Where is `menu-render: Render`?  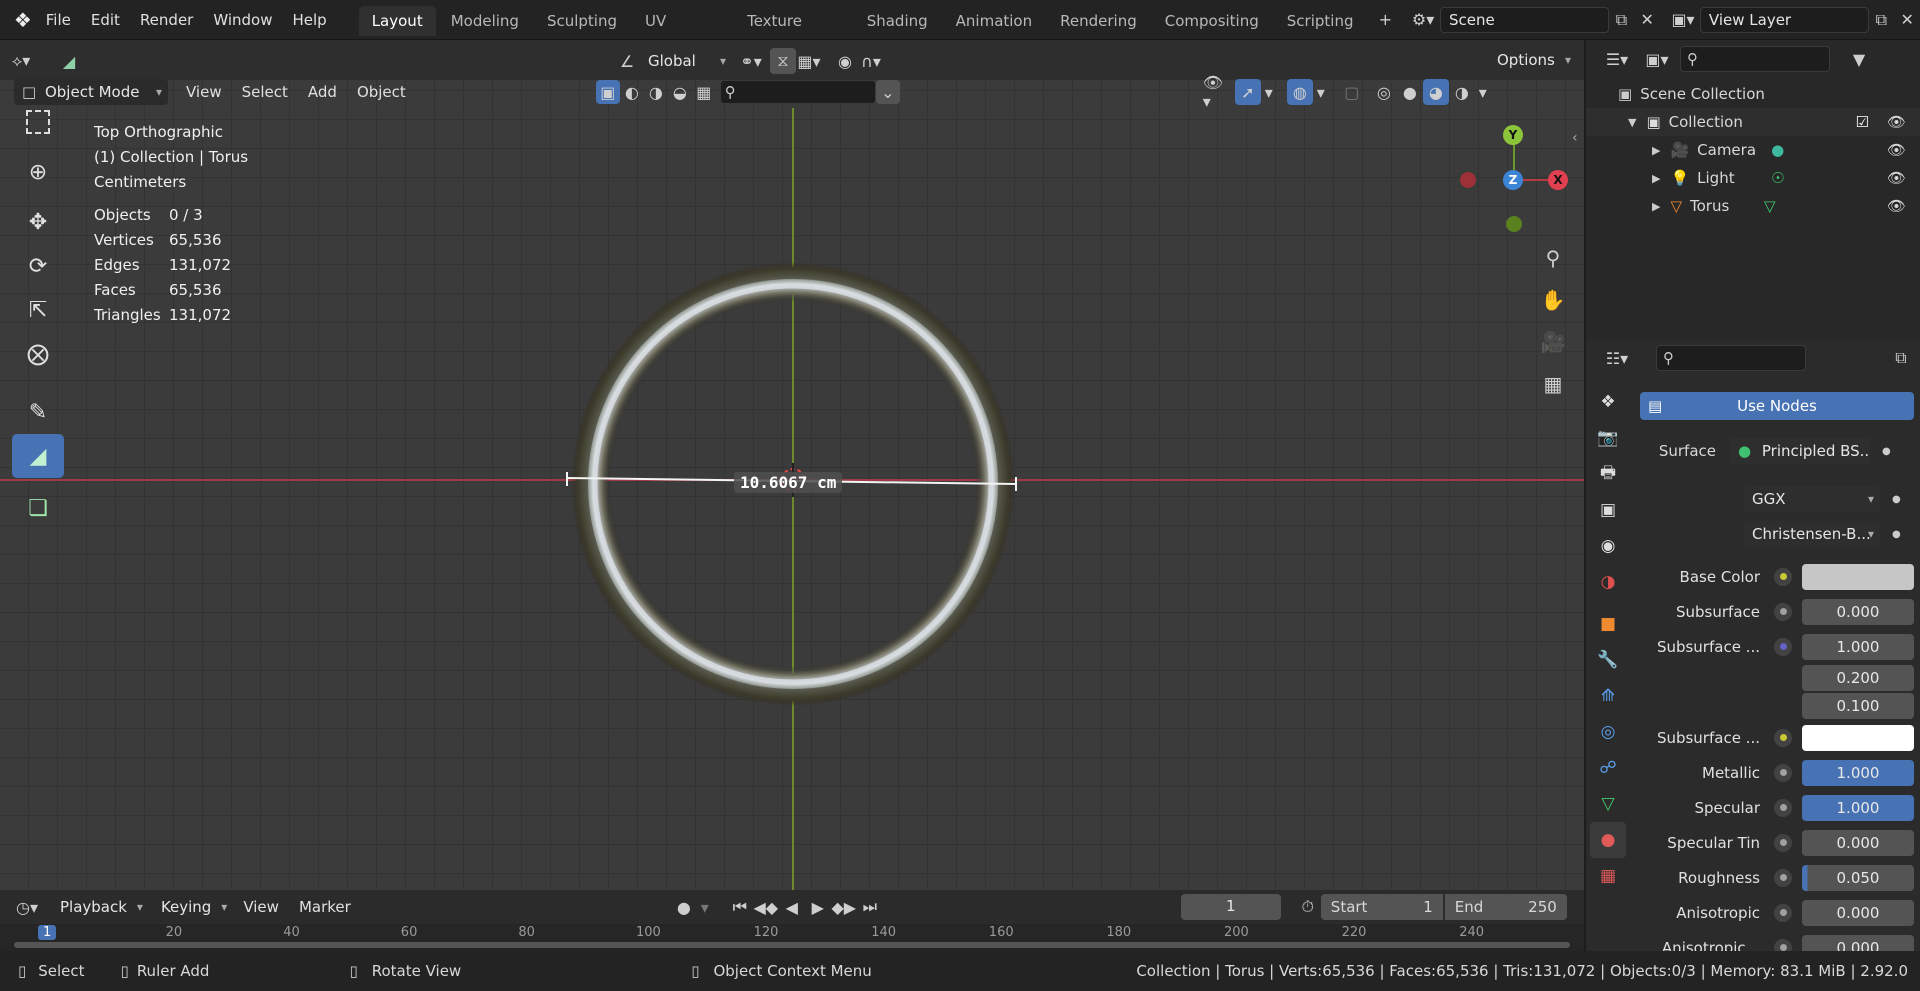
menu-render: Render is located at coordinates (166, 20).